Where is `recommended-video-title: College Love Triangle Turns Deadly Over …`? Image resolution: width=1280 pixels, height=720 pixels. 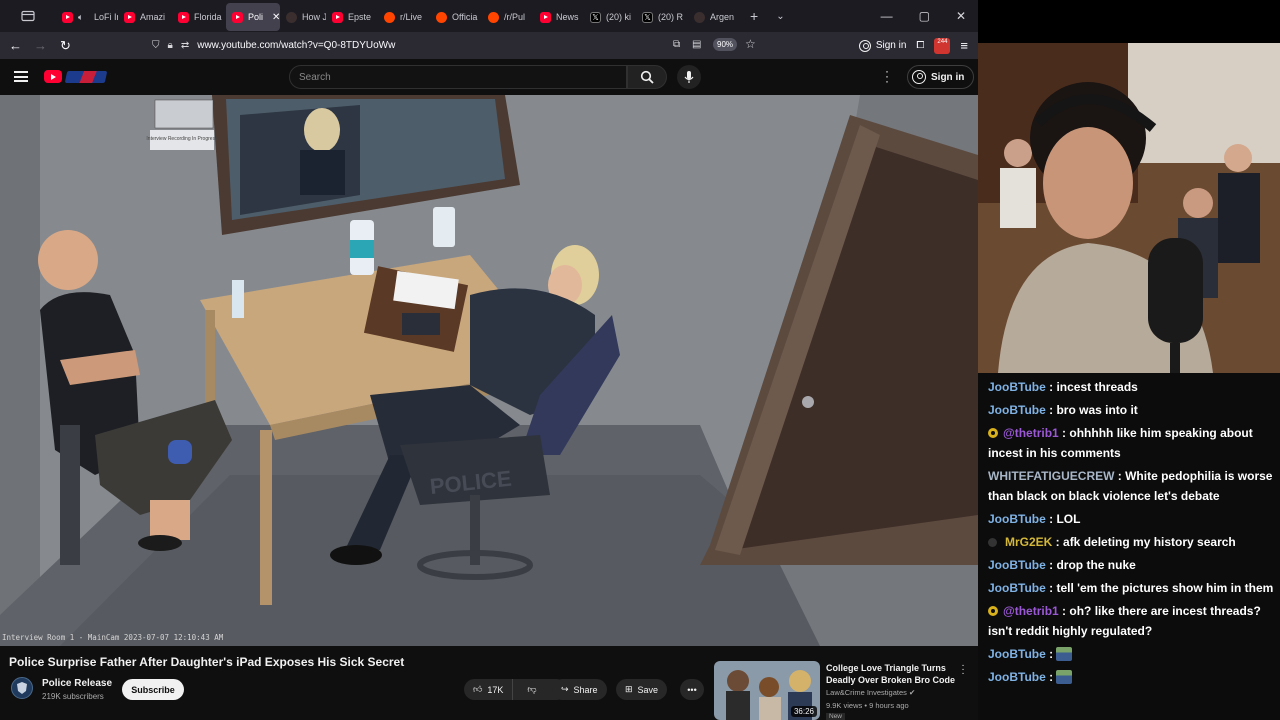 recommended-video-title: College Love Triangle Turns Deadly Over … is located at coordinates (891, 674).